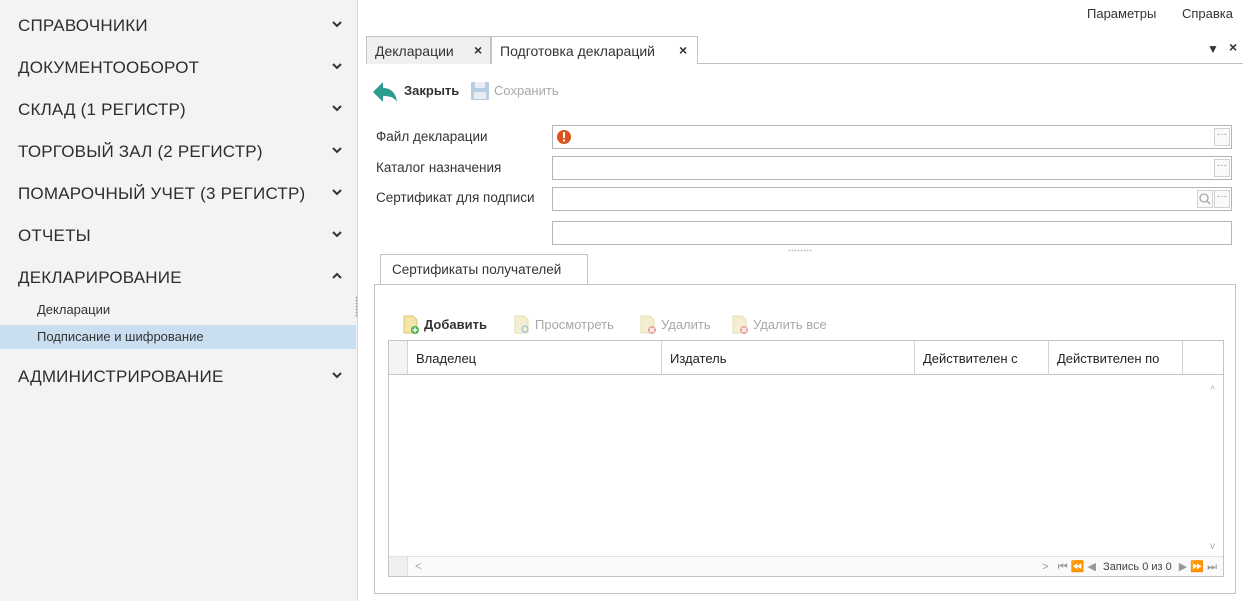 The width and height of the screenshot is (1243, 601). I want to click on cert-field: ···, so click(892, 199).